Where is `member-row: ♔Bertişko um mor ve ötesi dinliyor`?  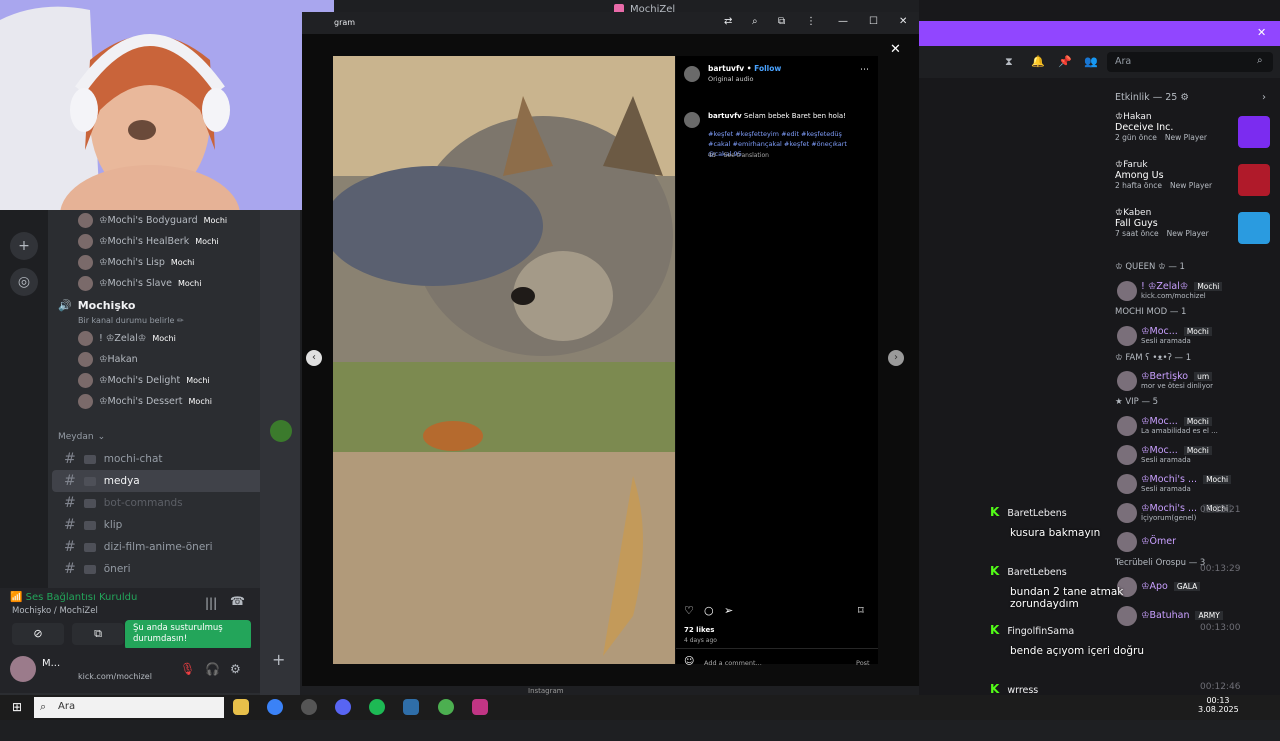 member-row: ♔Bertişko um mor ve ötesi dinliyor is located at coordinates (1099, 380).